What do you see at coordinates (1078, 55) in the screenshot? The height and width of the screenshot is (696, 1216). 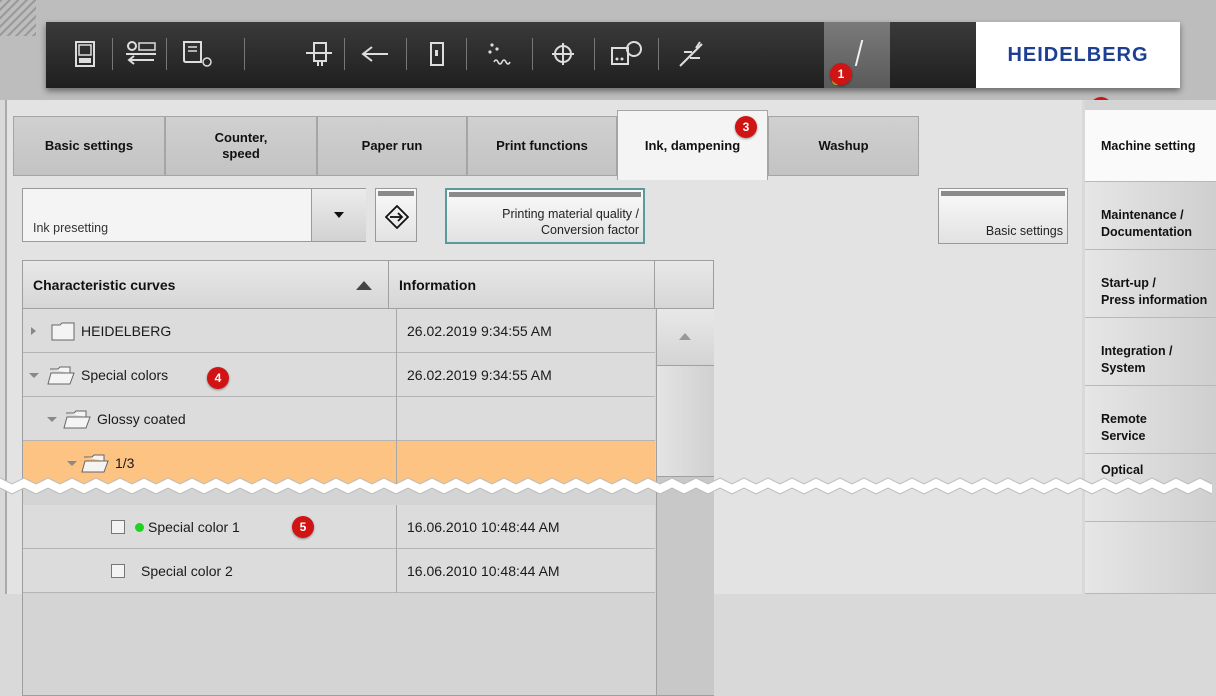 I see `heidelberg-logo: HEIDELBERG` at bounding box center [1078, 55].